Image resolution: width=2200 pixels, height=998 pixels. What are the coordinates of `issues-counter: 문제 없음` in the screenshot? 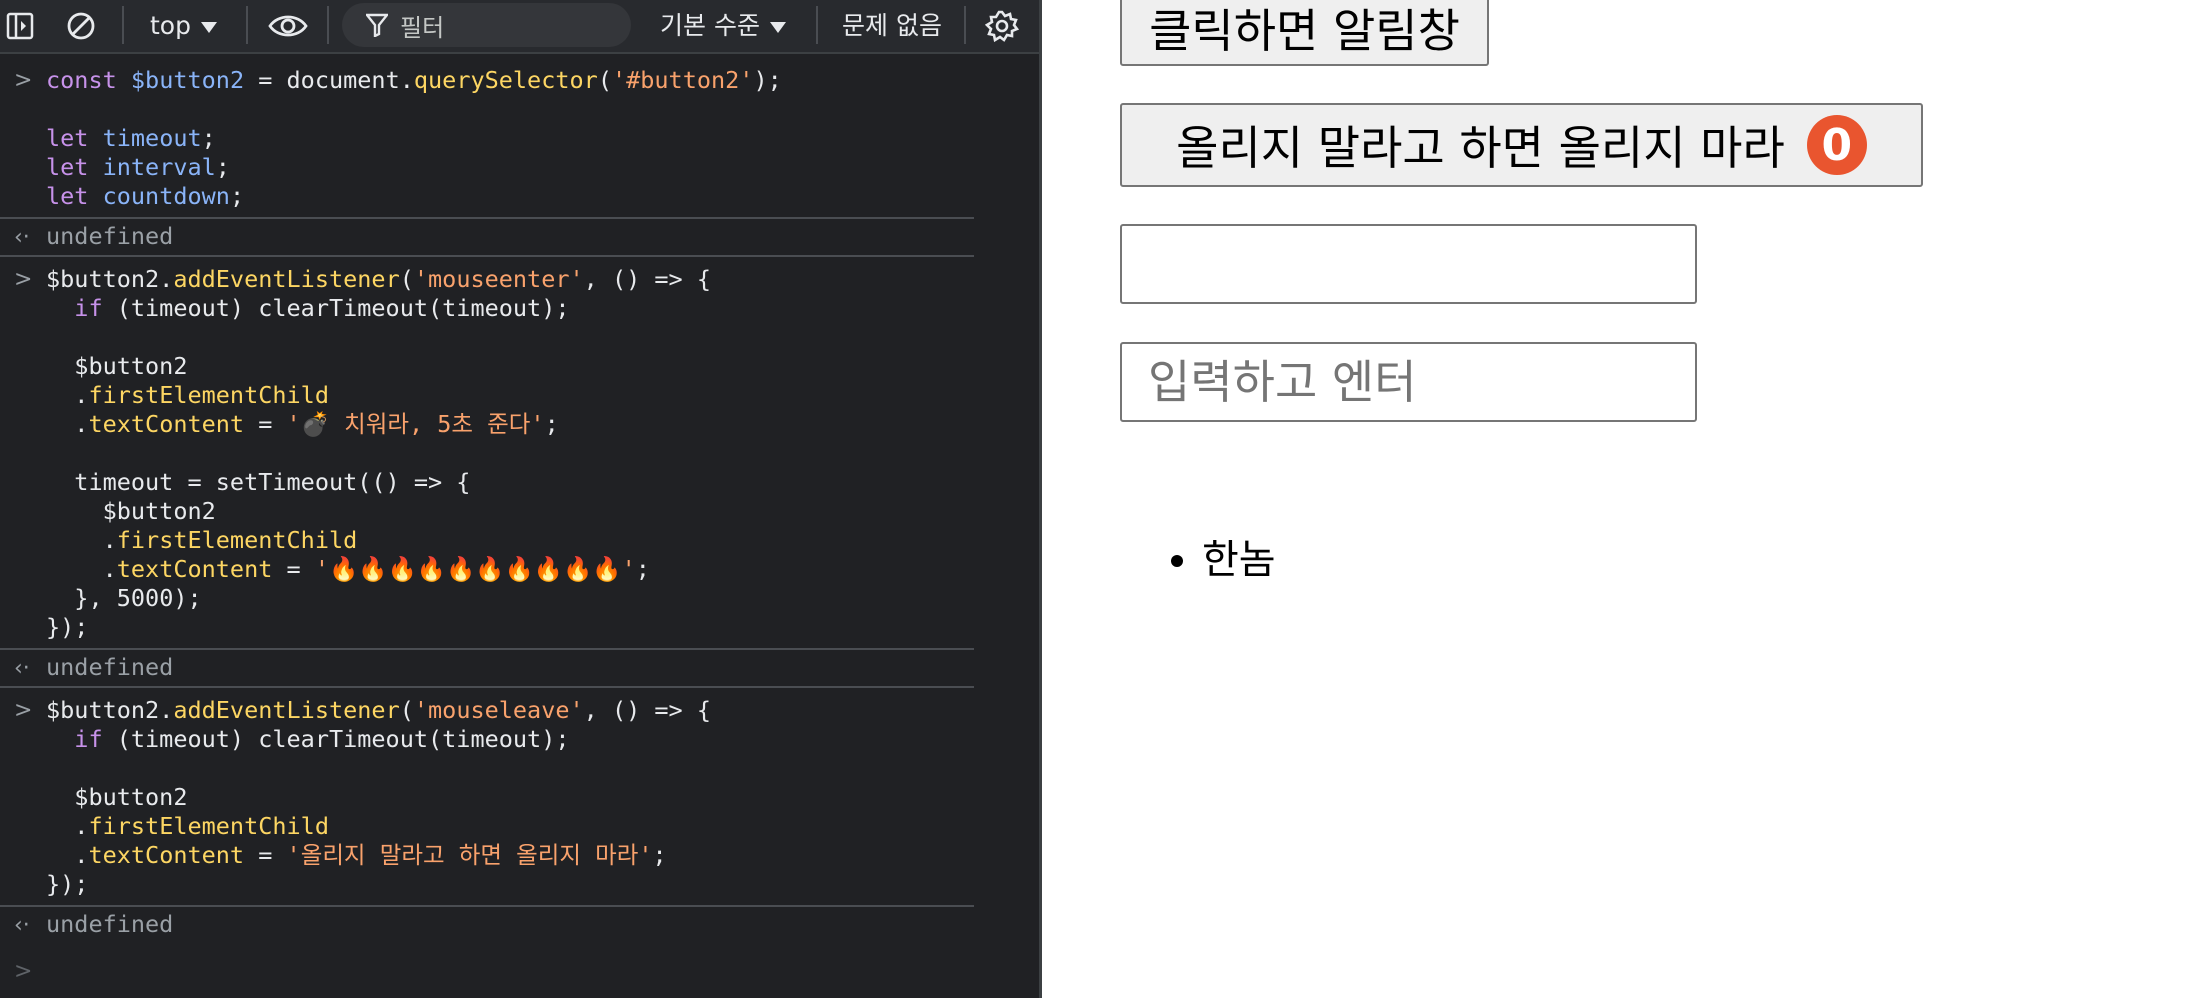 It's located at (892, 26).